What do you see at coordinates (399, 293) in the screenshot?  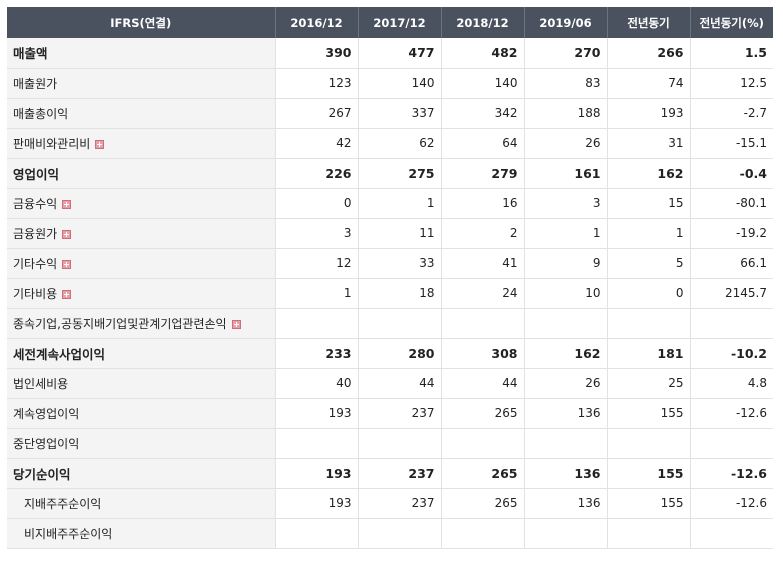 I see `cell-value: 18` at bounding box center [399, 293].